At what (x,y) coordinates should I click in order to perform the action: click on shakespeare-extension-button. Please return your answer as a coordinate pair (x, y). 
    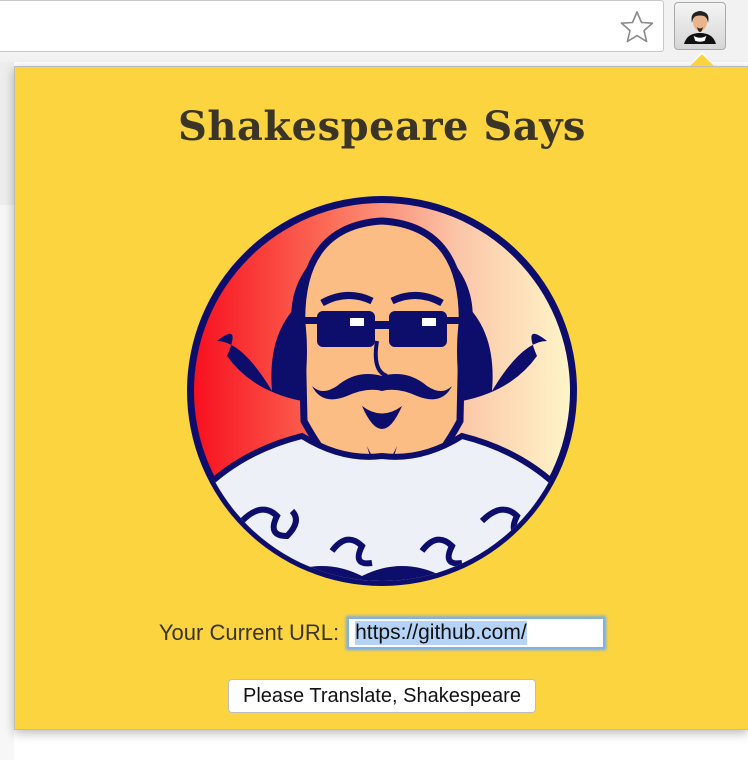
    Looking at the image, I should click on (700, 26).